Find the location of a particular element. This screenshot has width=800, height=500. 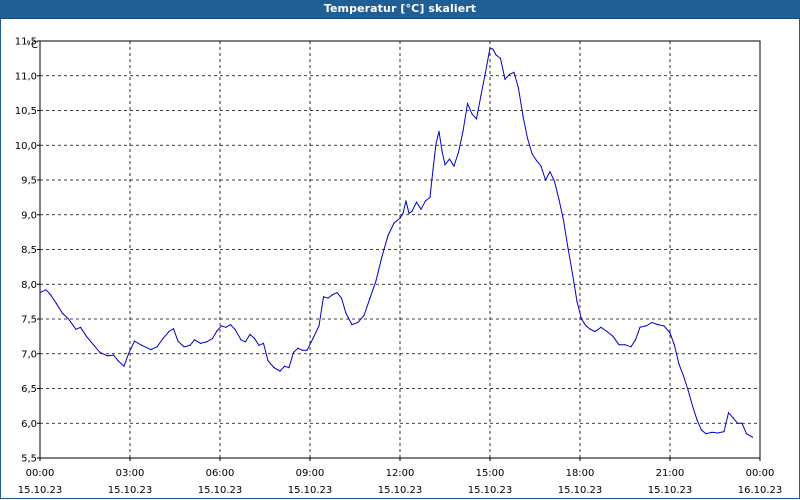

x-tick-time-label: 00:00 is located at coordinates (760, 473).